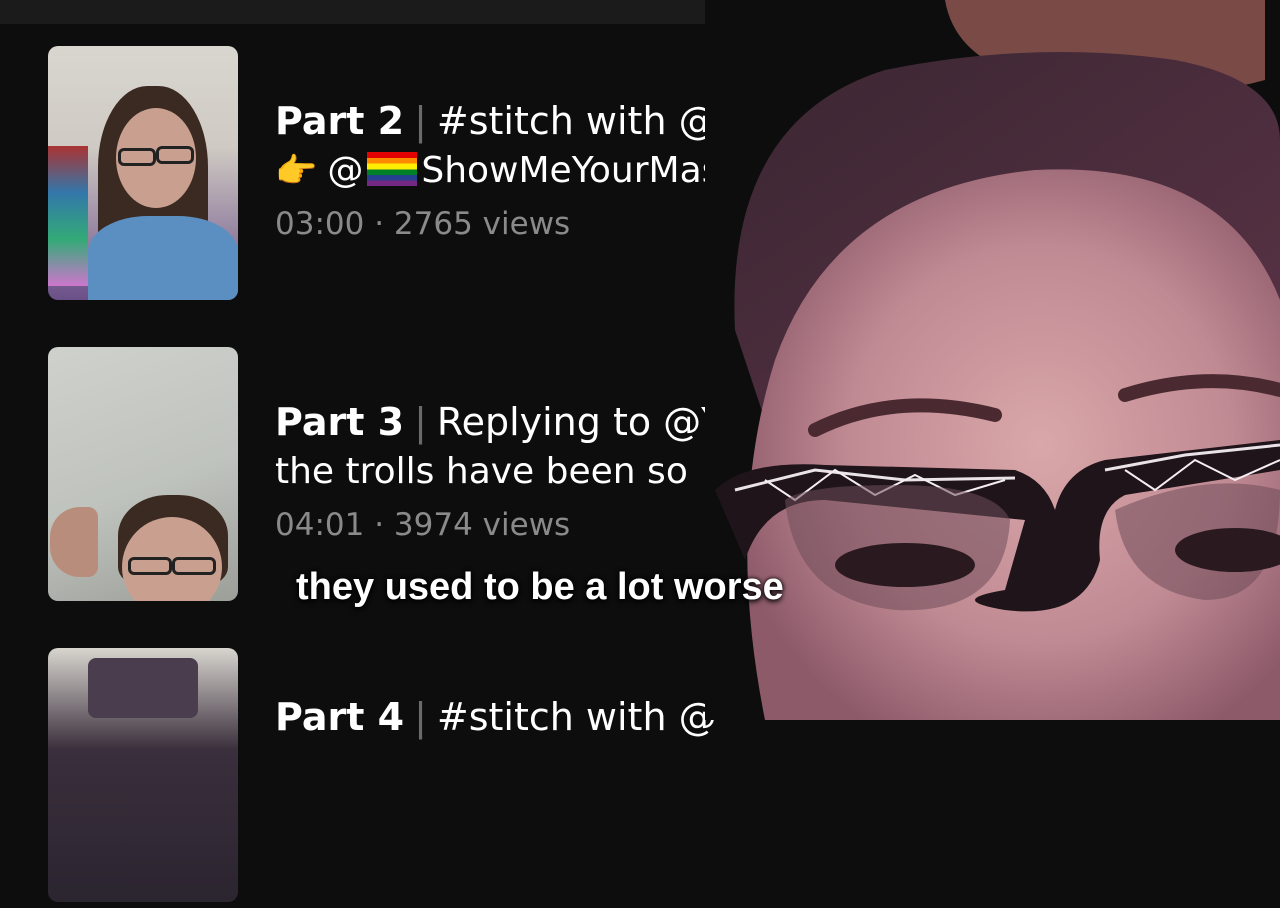  Describe the element at coordinates (482, 525) in the screenshot. I see `video-views: 3974 views` at that location.